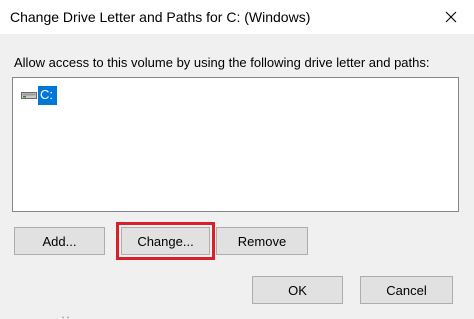 This screenshot has height=319, width=474. I want to click on list-item-label: C:, so click(47, 95).